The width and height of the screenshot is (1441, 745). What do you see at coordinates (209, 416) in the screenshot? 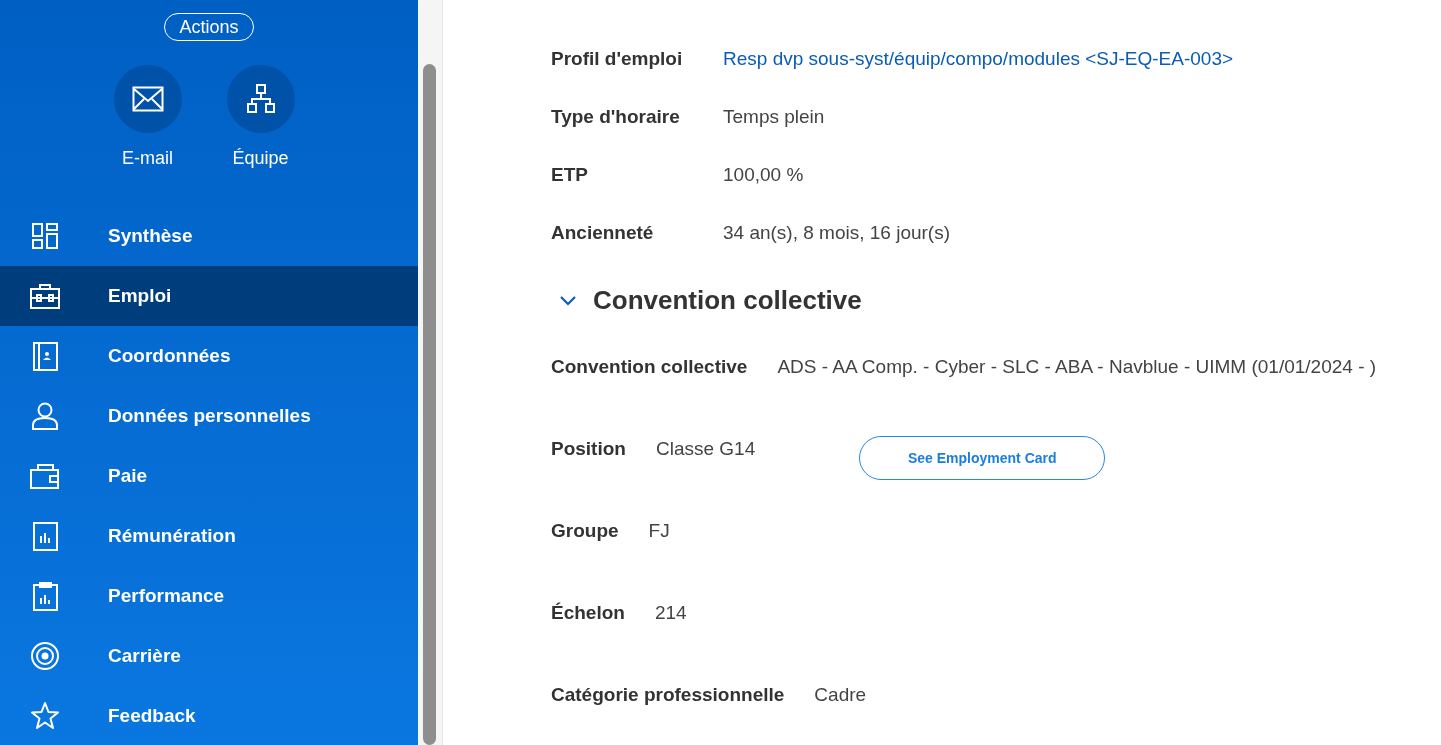
I see `sidebar-item: Données personnelles` at bounding box center [209, 416].